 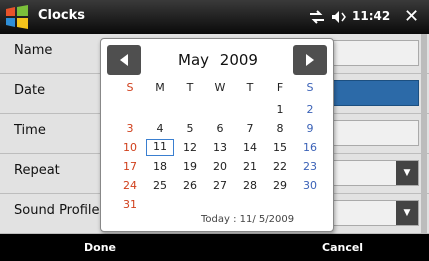 What do you see at coordinates (280, 87) in the screenshot?
I see `weekday-label: F` at bounding box center [280, 87].